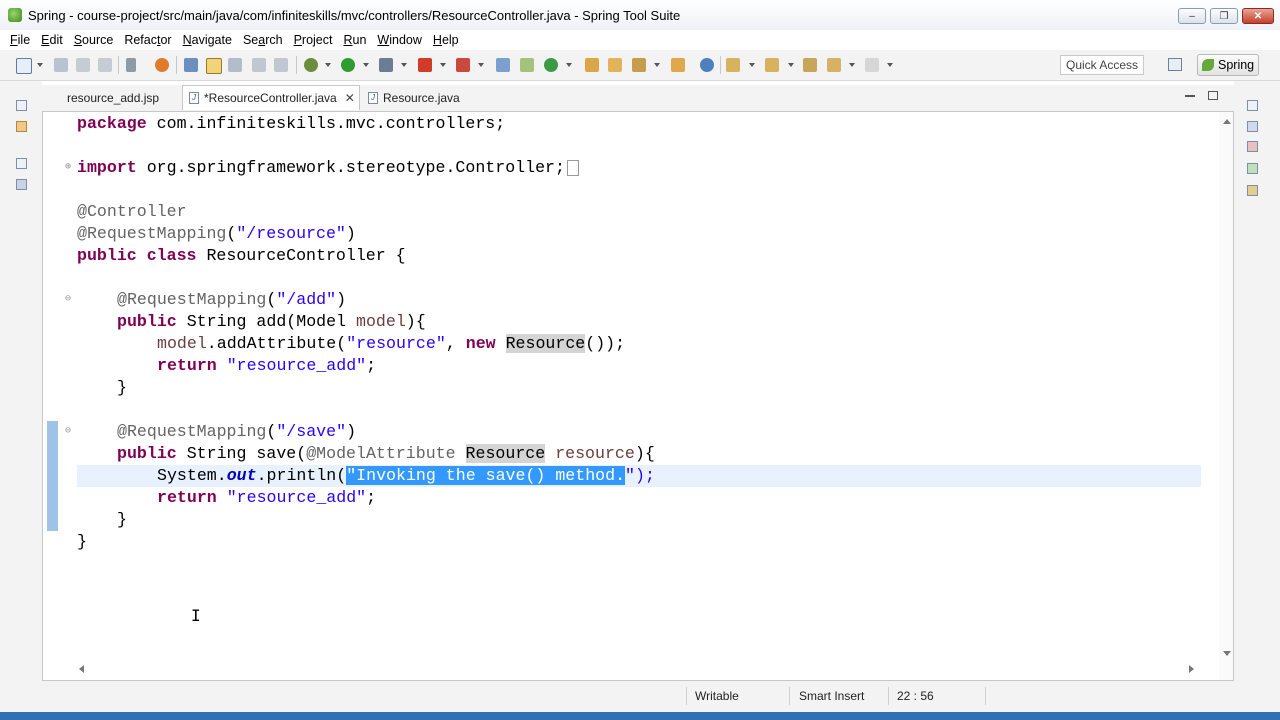 This screenshot has width=1280, height=720. I want to click on snippets-icon, so click(1252, 190).